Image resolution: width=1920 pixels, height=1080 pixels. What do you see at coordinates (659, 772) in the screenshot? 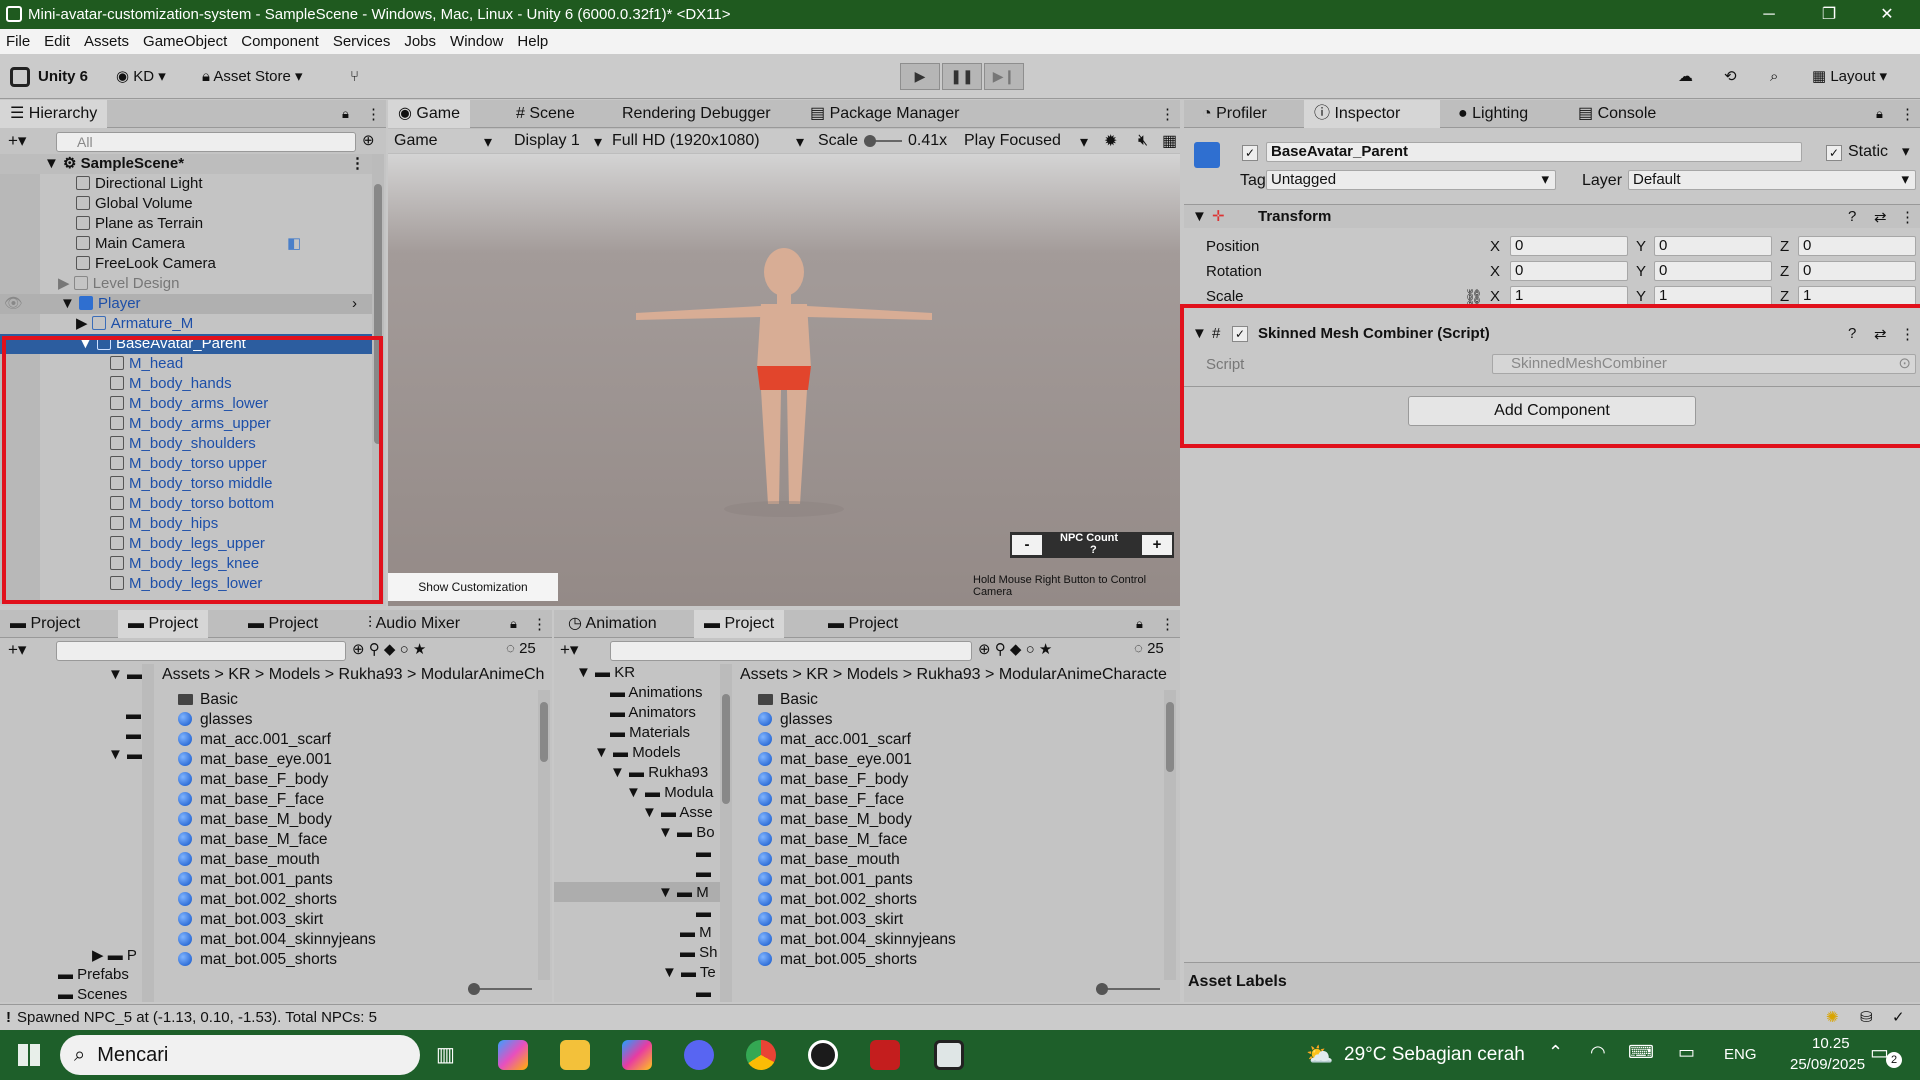
I see `tree-item-rukha93: ▼ ▬ Rukha93` at bounding box center [659, 772].